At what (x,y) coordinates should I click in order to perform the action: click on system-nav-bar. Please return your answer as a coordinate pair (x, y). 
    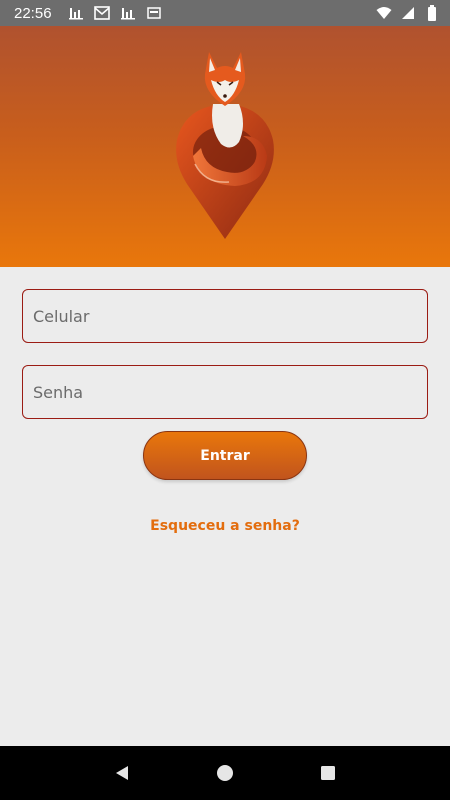
    Looking at the image, I should click on (225, 773).